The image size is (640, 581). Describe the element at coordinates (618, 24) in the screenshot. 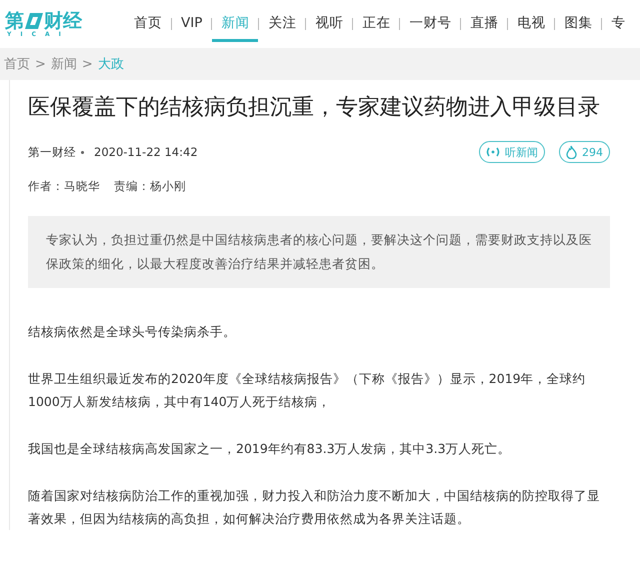

I see `nav-tab: 专` at that location.